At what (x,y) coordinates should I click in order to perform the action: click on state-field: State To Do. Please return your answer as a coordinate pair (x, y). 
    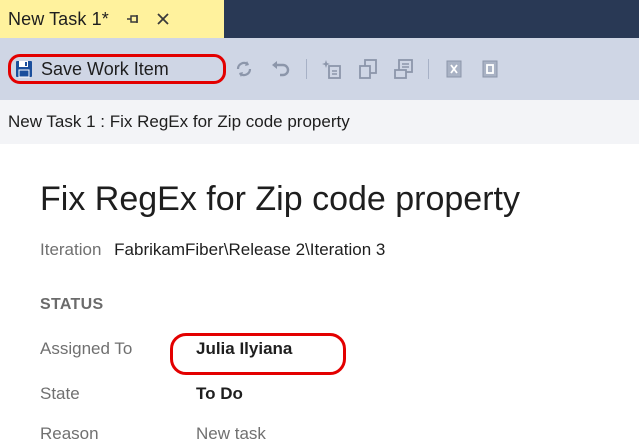
    Looking at the image, I should click on (240, 396).